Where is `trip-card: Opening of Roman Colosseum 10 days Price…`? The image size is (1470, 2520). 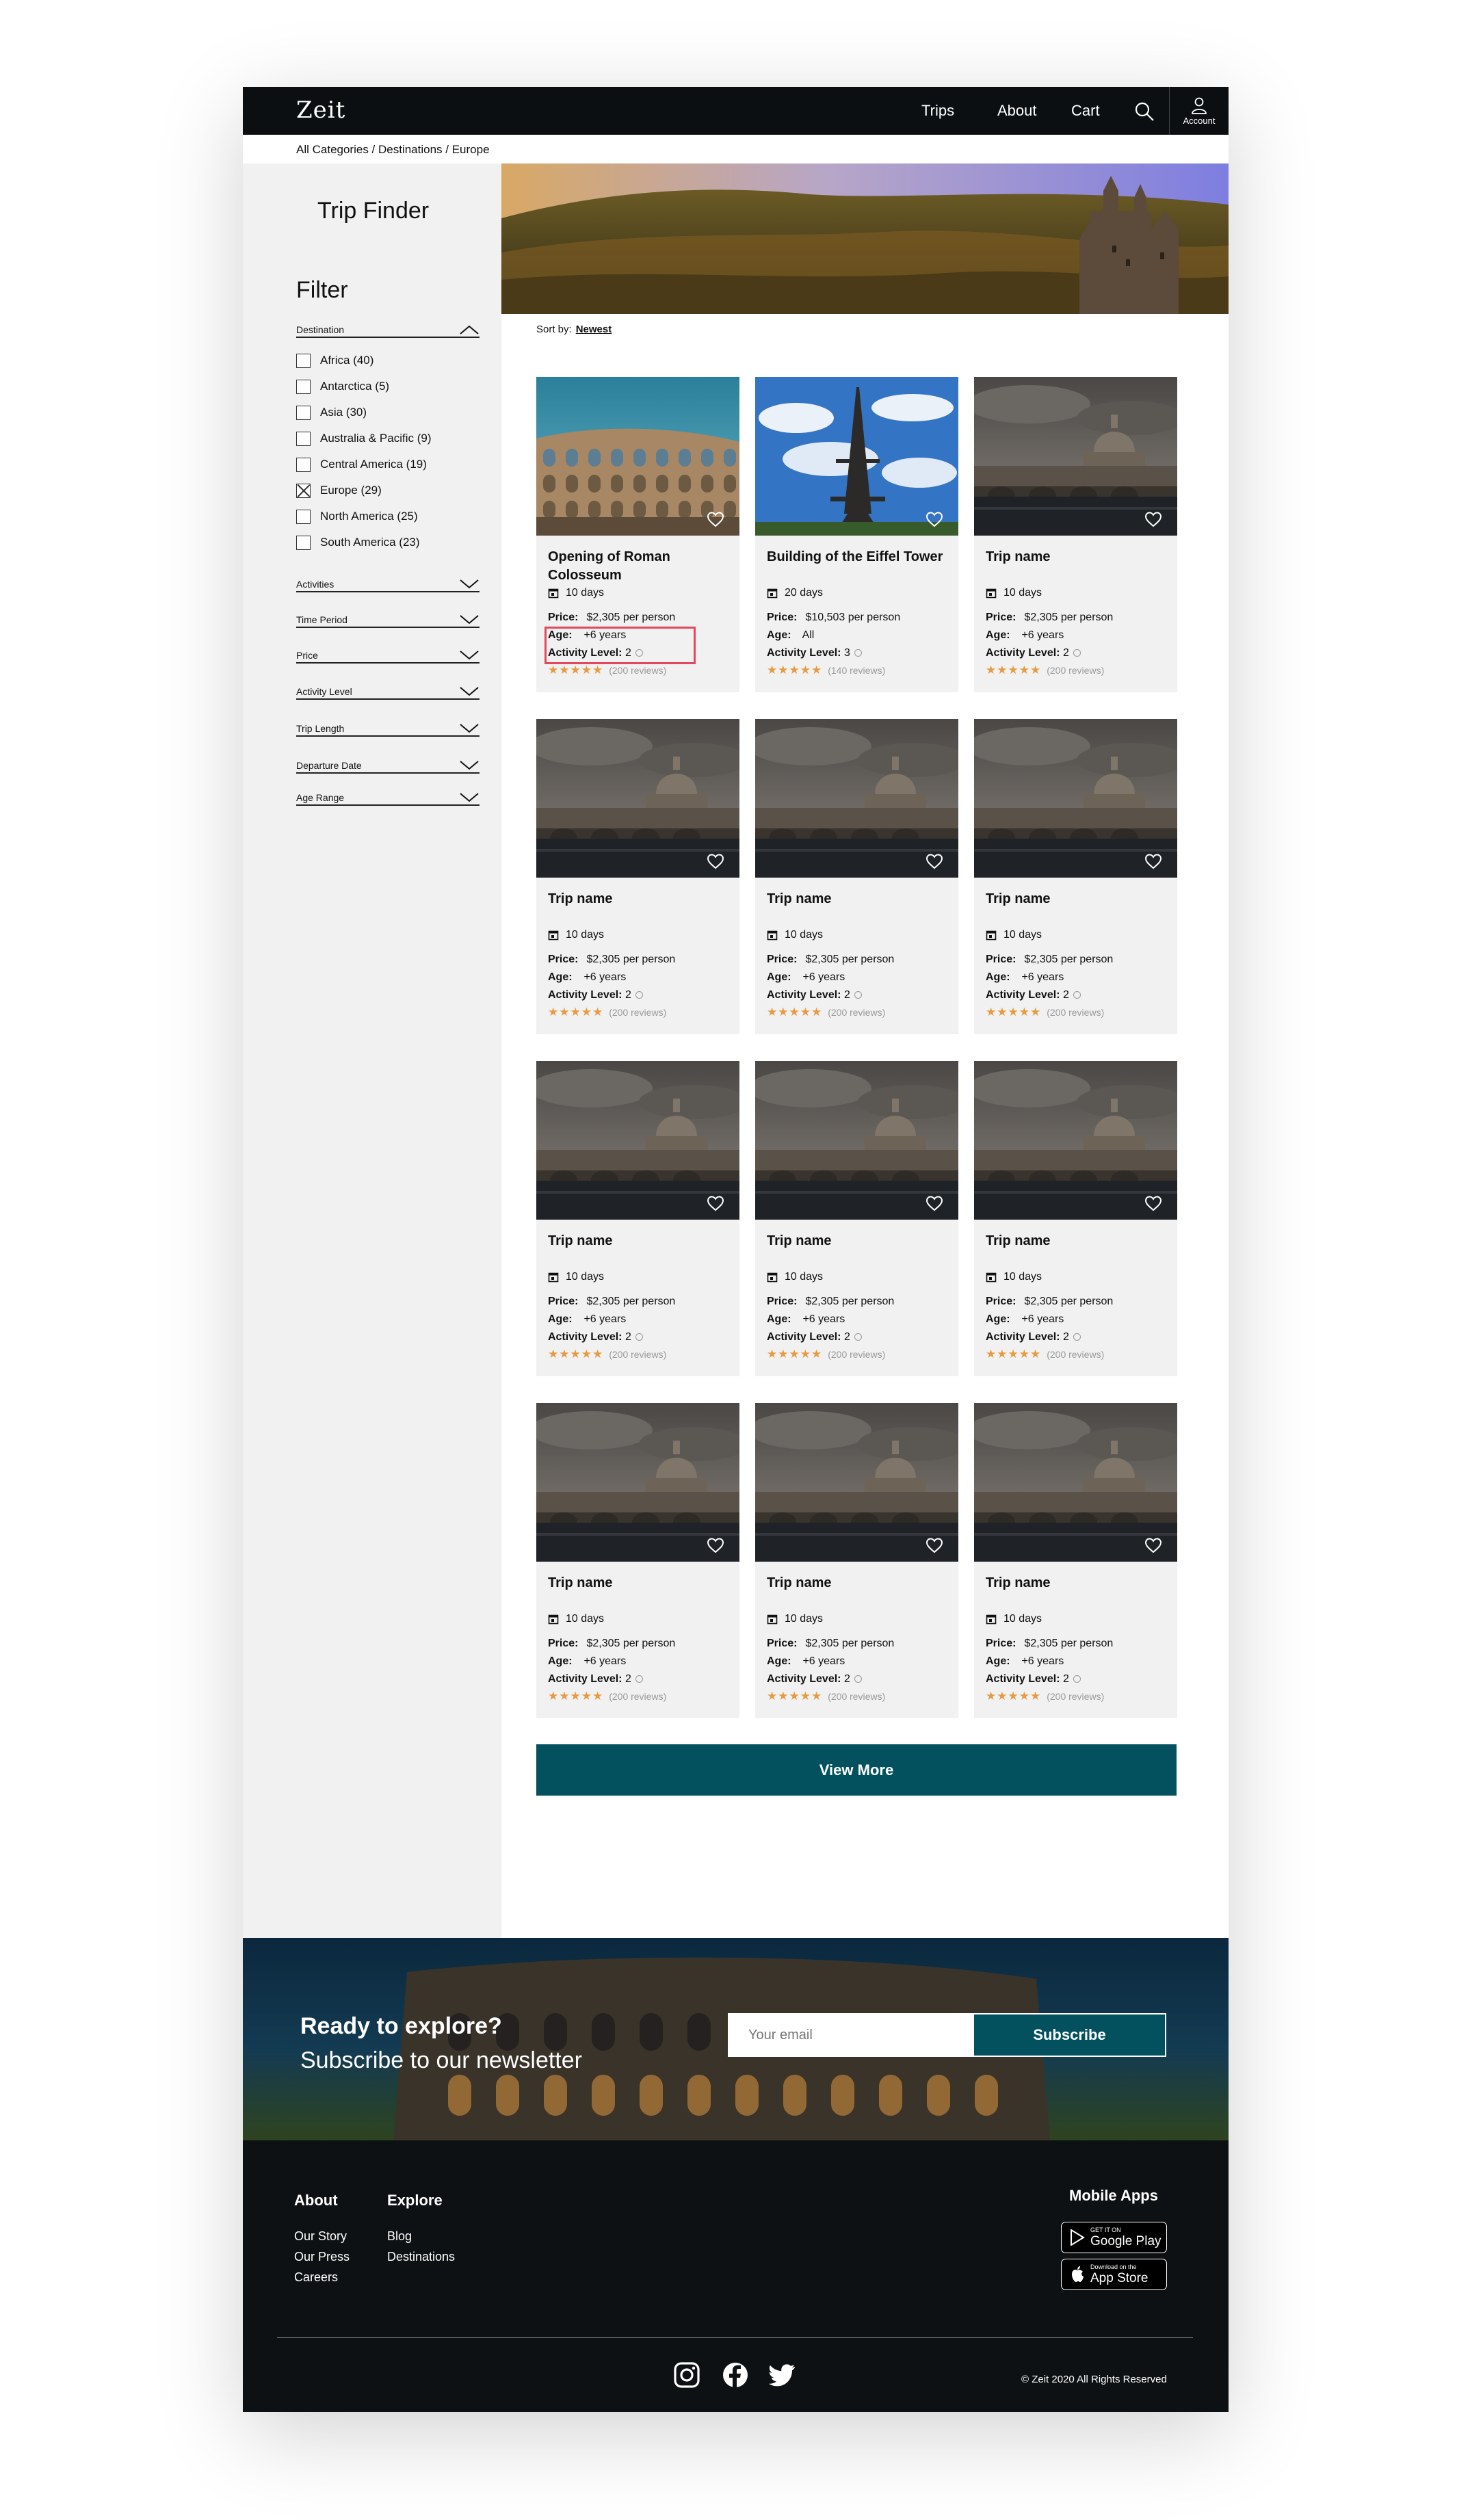
trip-card: Opening of Roman Colosseum 10 days Price… is located at coordinates (637, 534).